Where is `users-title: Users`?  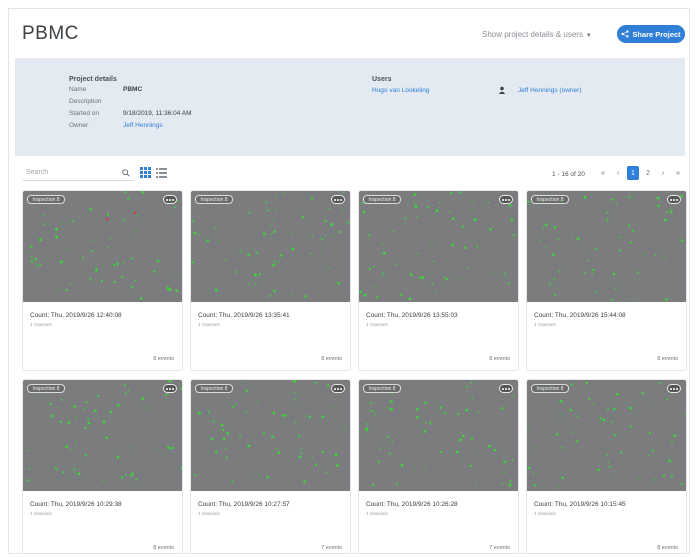 users-title: Users is located at coordinates (382, 79).